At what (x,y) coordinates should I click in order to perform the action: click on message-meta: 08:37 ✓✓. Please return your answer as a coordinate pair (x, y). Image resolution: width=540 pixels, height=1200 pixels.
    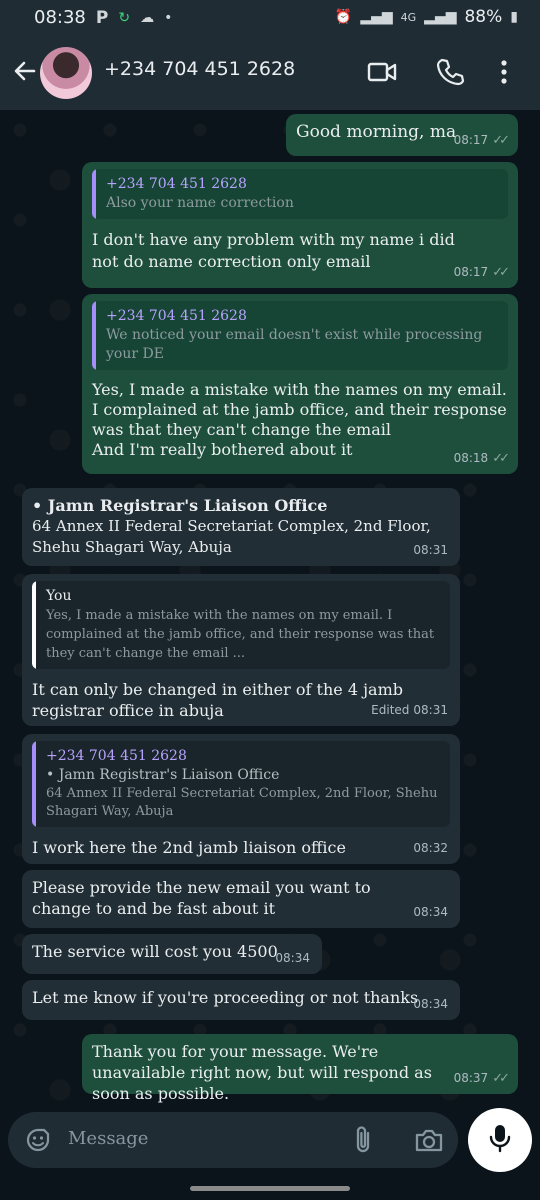
    Looking at the image, I should click on (481, 1078).